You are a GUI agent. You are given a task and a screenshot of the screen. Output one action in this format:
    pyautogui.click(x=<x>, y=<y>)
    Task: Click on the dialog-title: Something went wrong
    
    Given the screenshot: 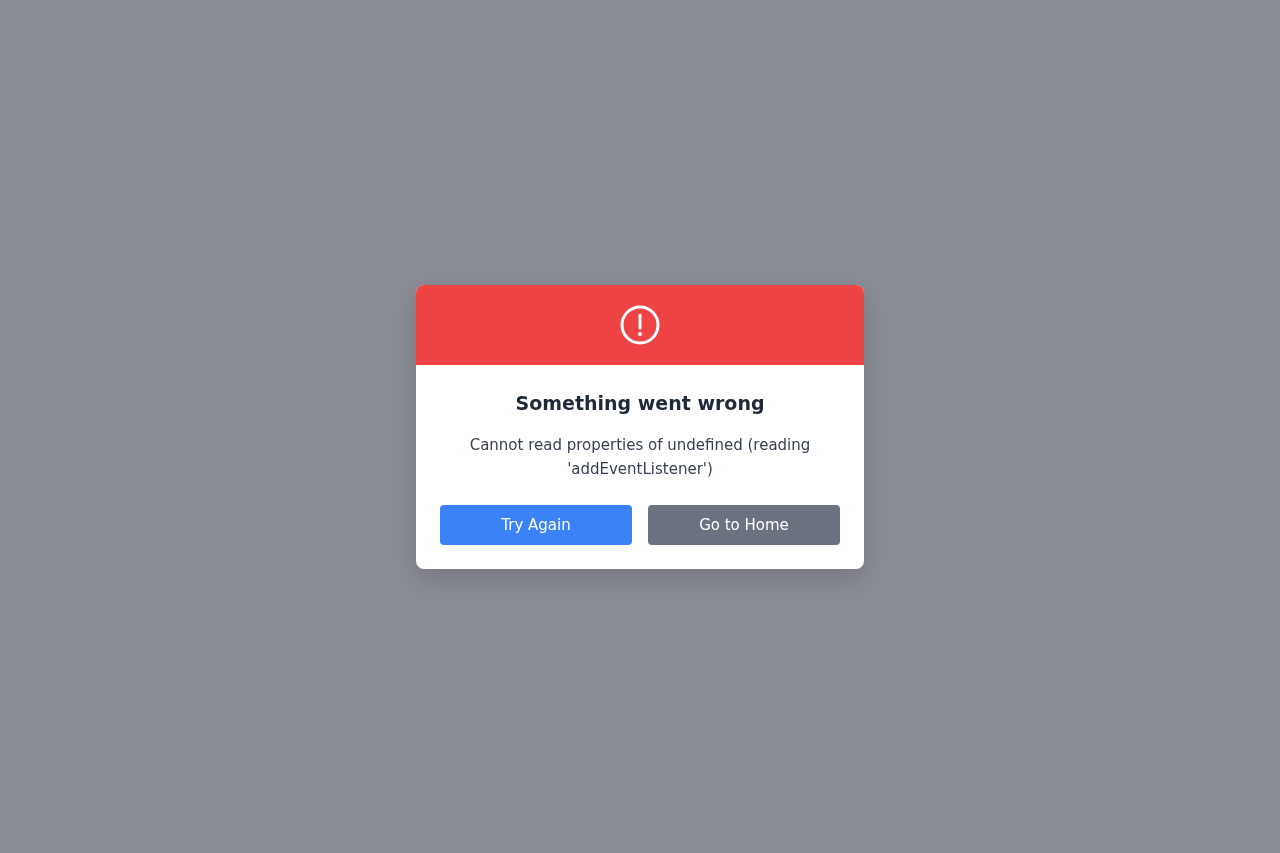 What is the action you would take?
    pyautogui.click(x=640, y=403)
    